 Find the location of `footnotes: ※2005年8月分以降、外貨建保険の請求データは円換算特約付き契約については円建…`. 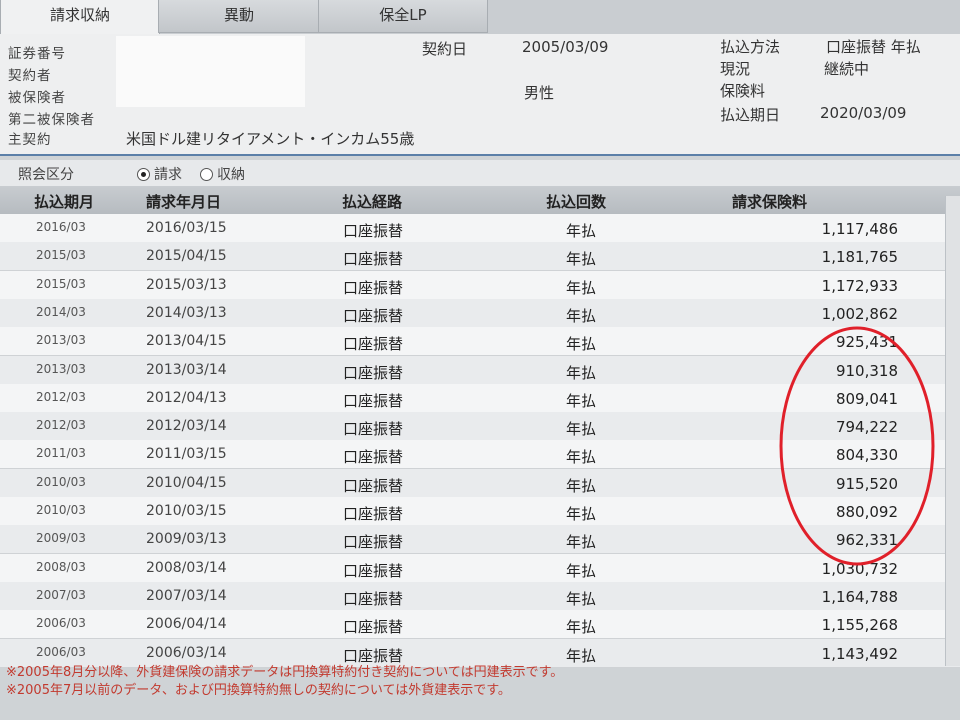

footnotes: ※2005年8月分以降、外貨建保険の請求データは円換算特約付き契約については円建… is located at coordinates (476, 682).